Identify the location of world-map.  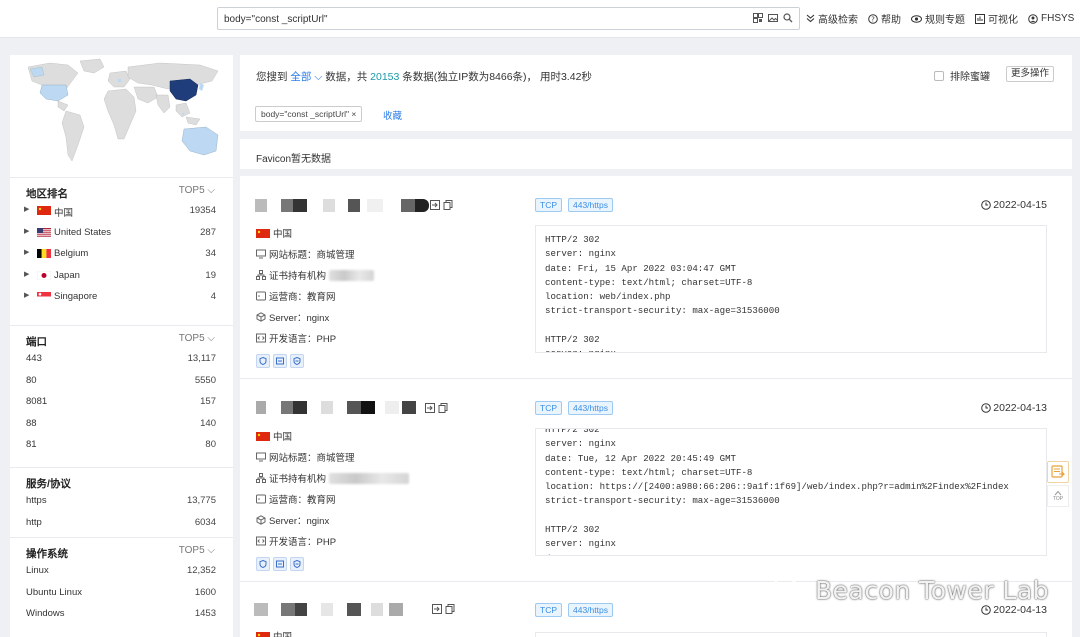
(122, 114).